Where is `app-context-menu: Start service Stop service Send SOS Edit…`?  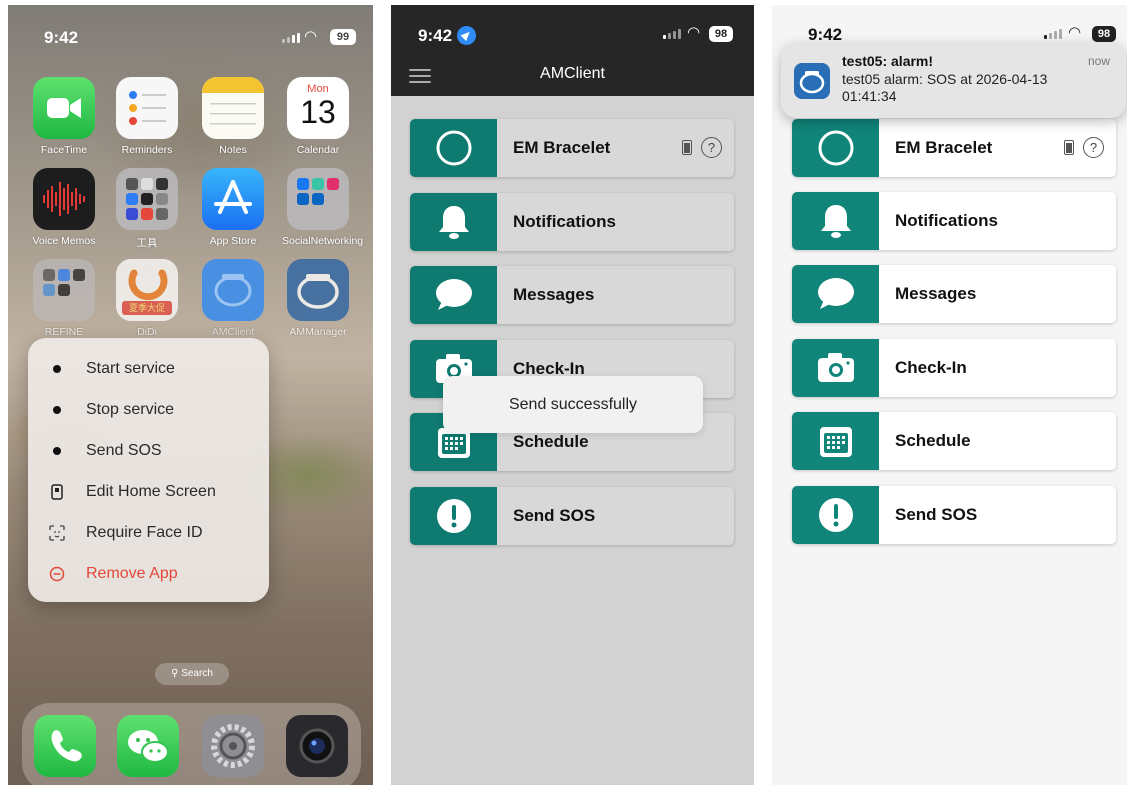 app-context-menu: Start service Stop service Send SOS Edit… is located at coordinates (148, 470).